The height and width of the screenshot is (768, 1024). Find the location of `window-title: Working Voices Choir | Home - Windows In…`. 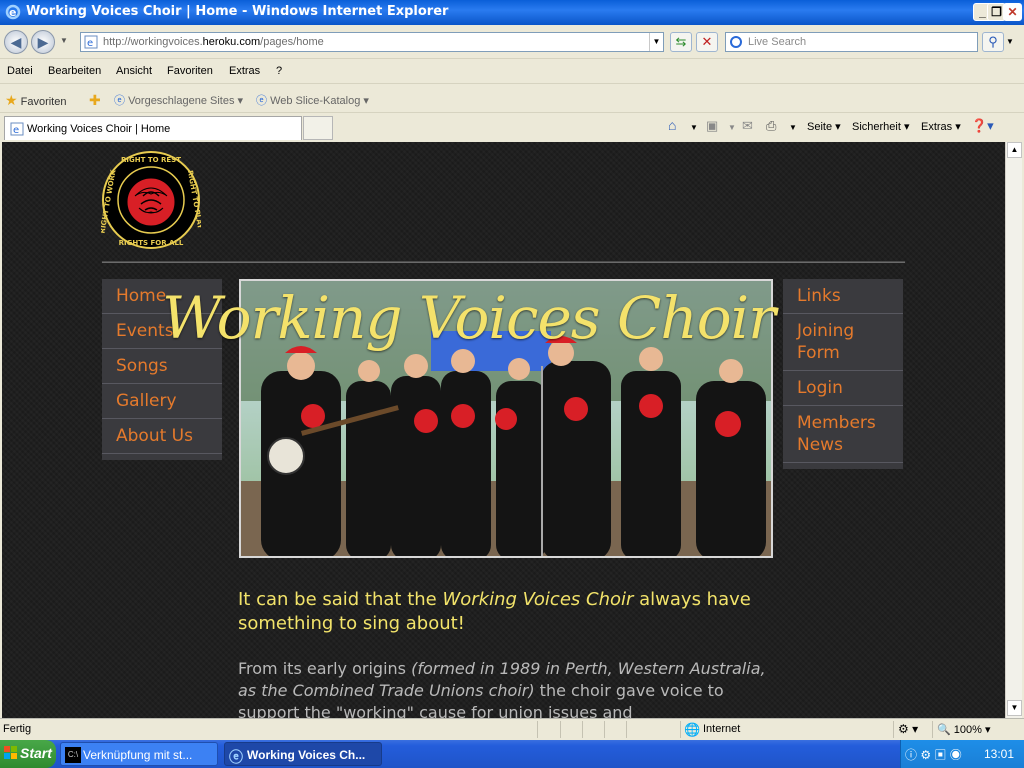

window-title: Working Voices Choir | Home - Windows In… is located at coordinates (237, 11).